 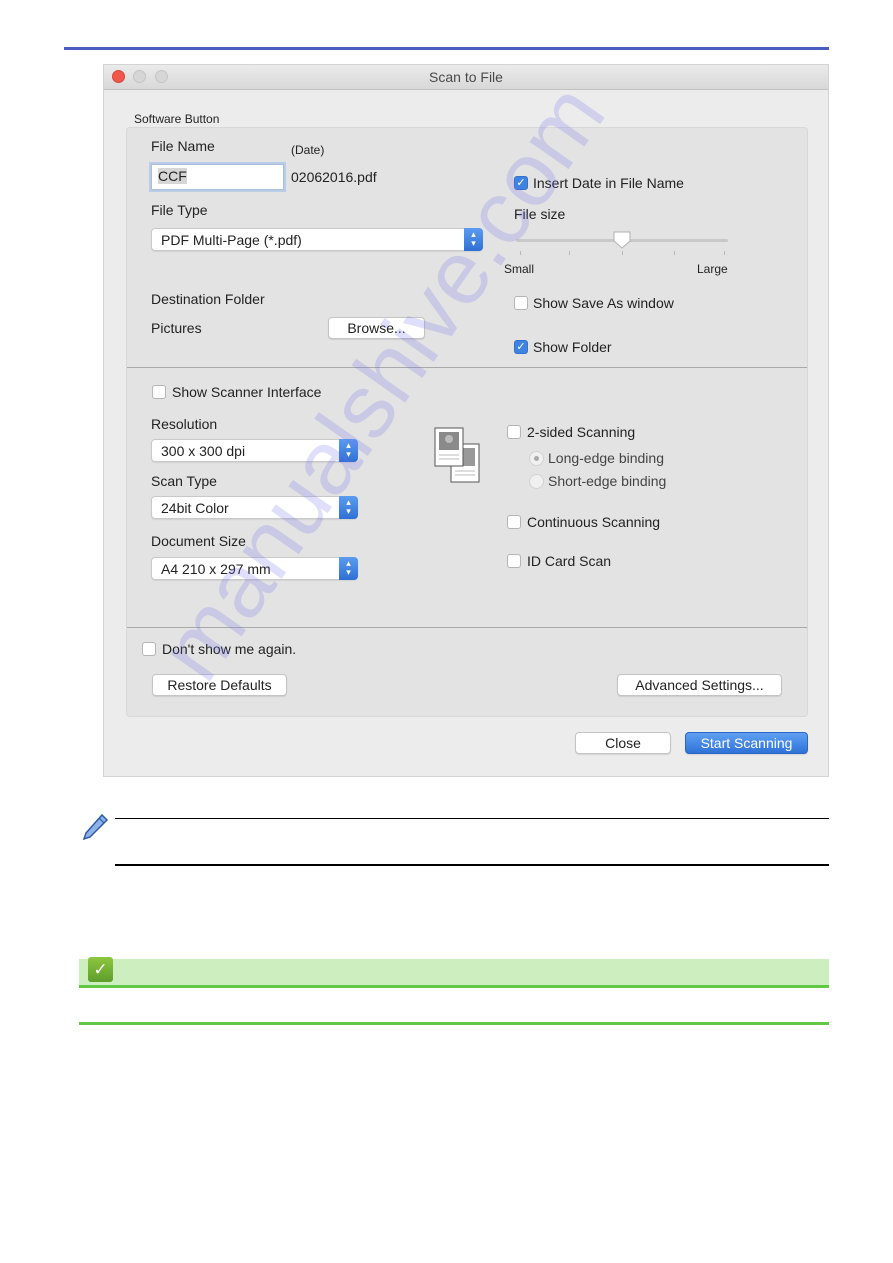 I want to click on document-size-value: A4 210 x 297 mm, so click(x=216, y=569).